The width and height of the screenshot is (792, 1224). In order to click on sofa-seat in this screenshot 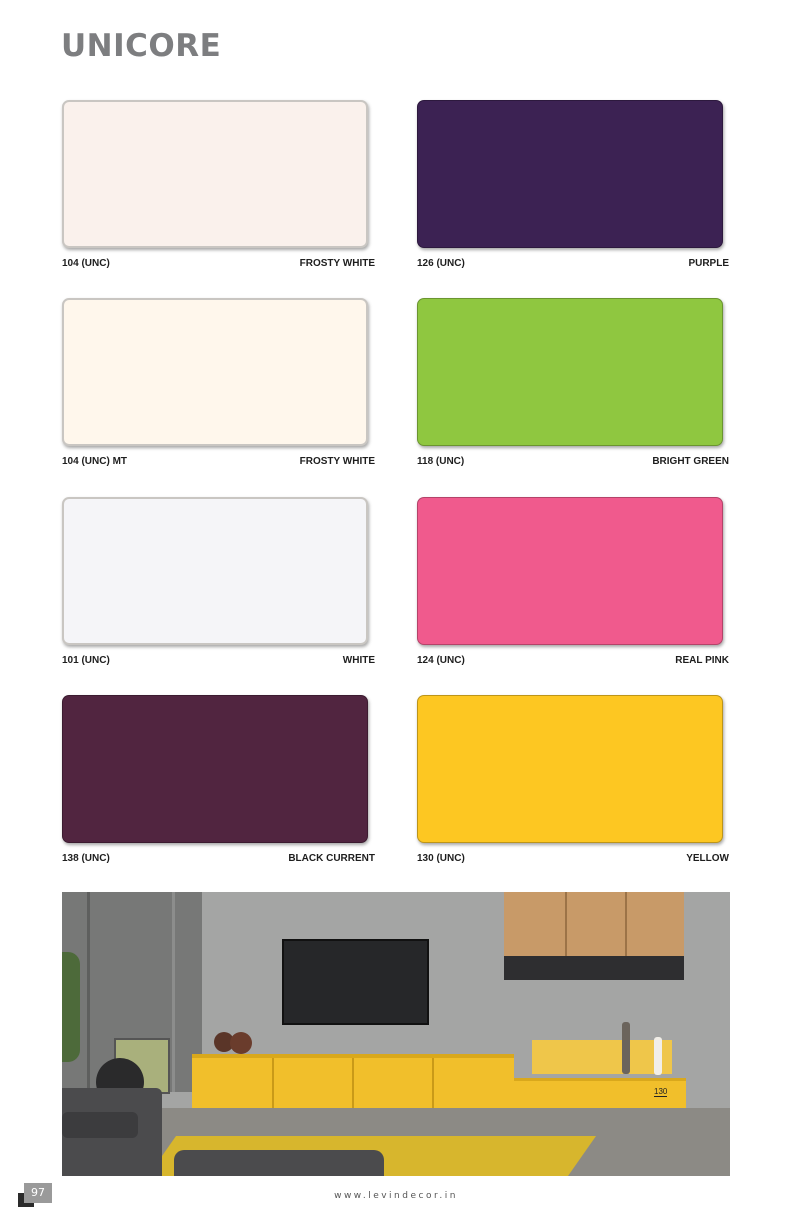, I will do `click(279, 1163)`.